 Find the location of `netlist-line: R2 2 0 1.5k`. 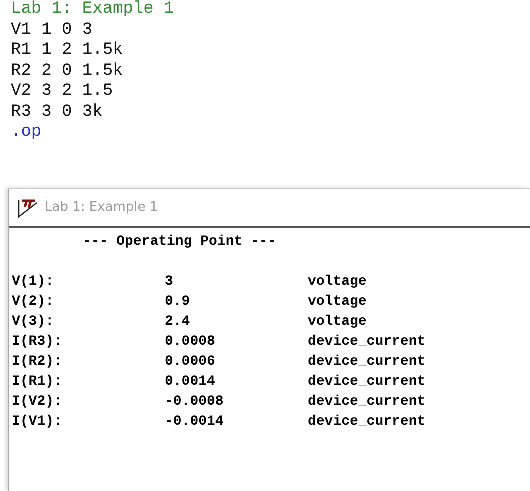

netlist-line: R2 2 0 1.5k is located at coordinates (67, 72).